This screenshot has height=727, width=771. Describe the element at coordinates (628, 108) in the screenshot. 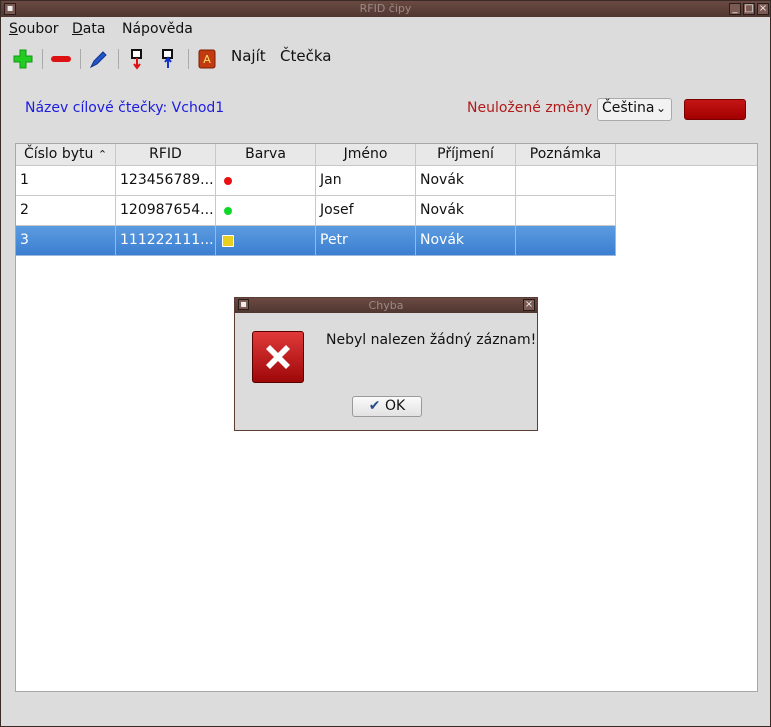

I see `language-value: Čeština` at that location.